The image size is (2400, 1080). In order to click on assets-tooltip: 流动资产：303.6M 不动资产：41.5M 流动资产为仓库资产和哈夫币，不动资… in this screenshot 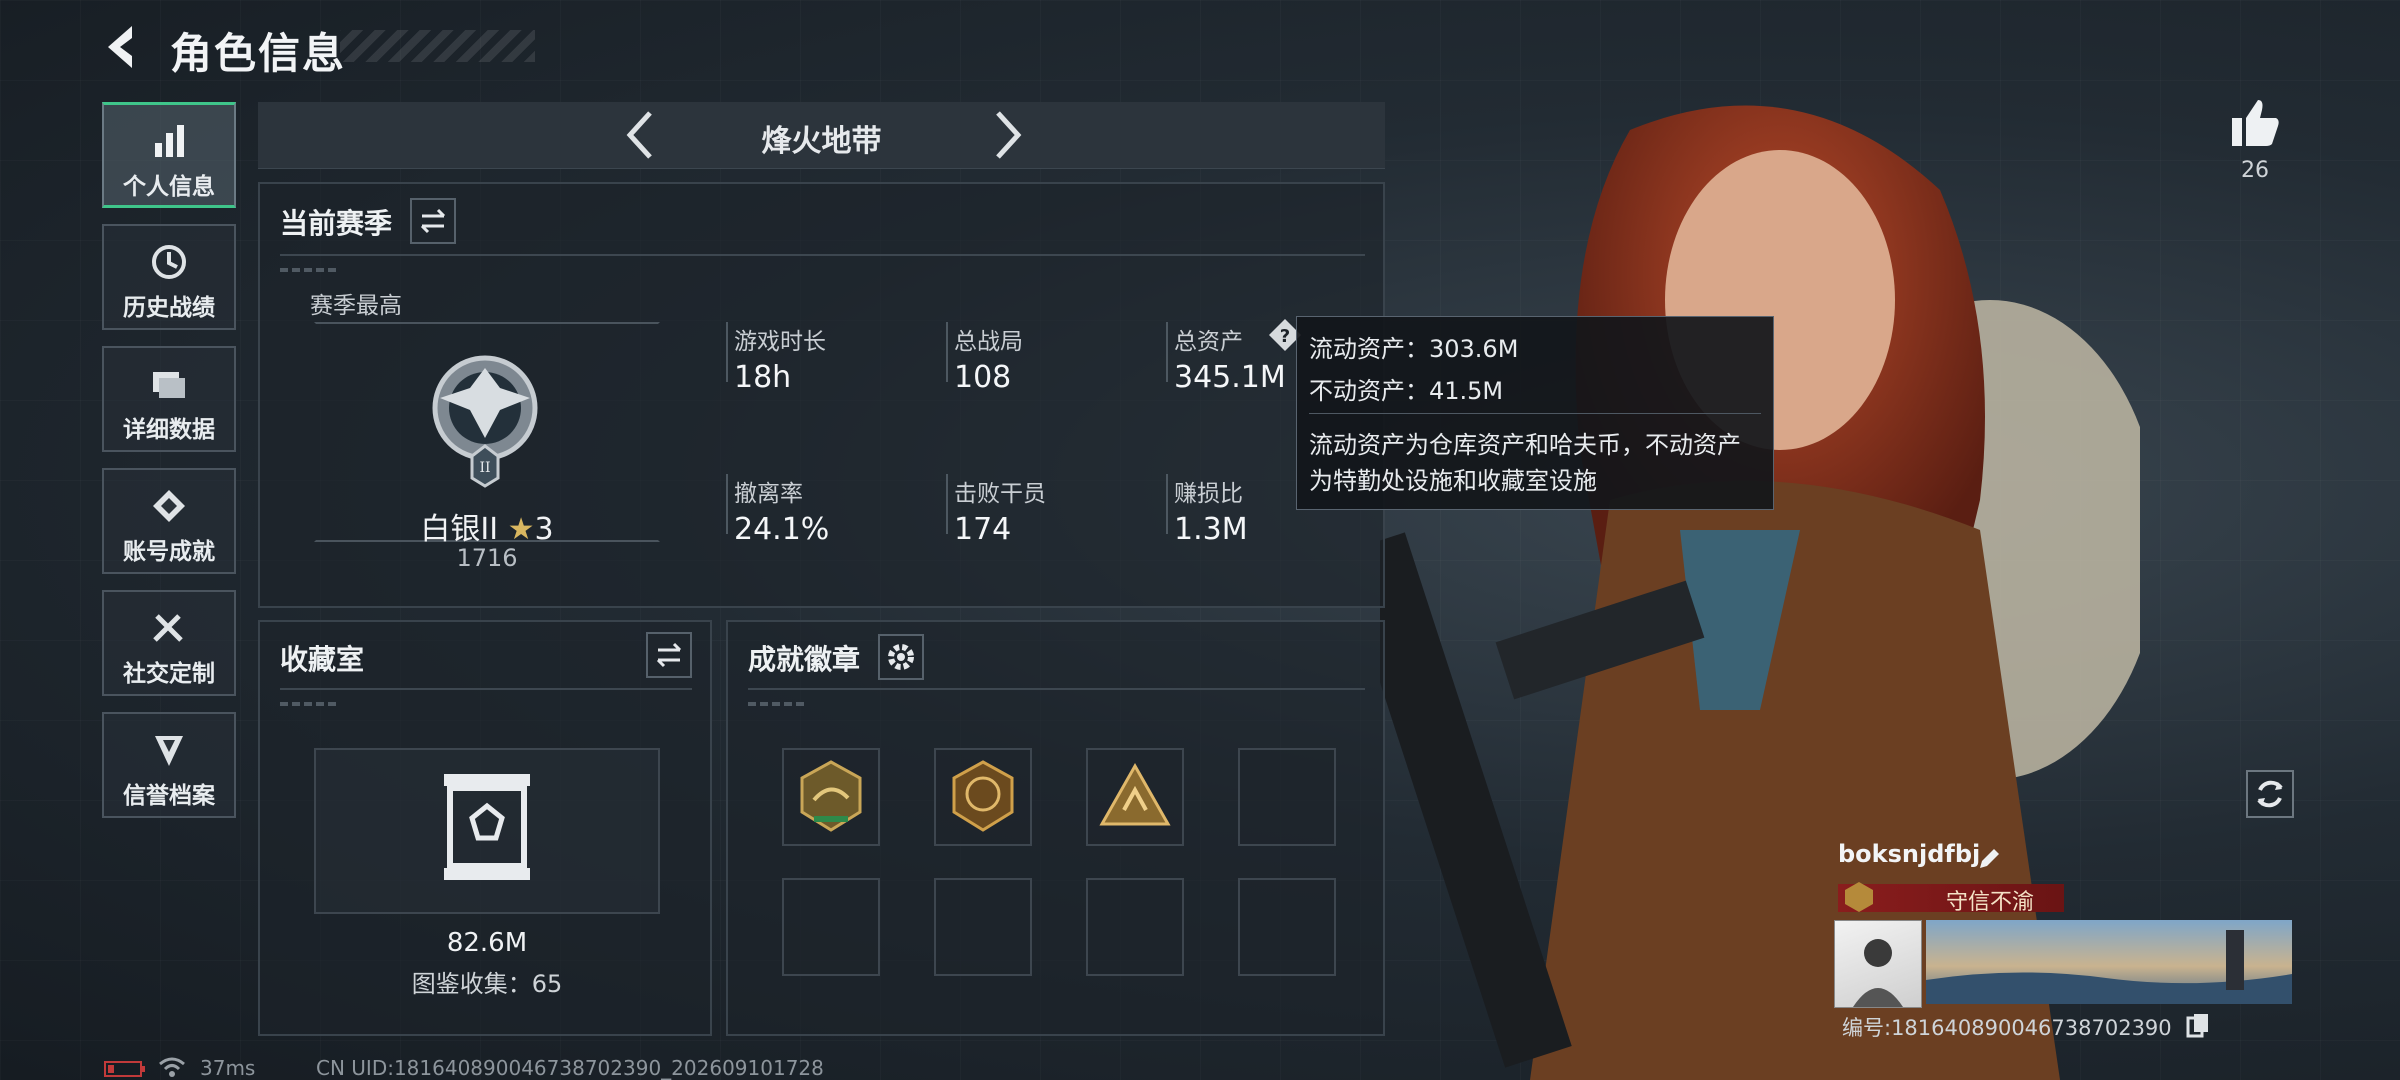, I will do `click(1535, 413)`.